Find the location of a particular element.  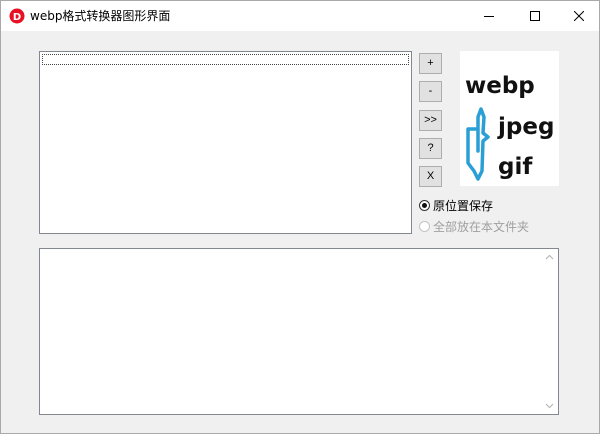

logo-text-gif: gif is located at coordinates (515, 167).